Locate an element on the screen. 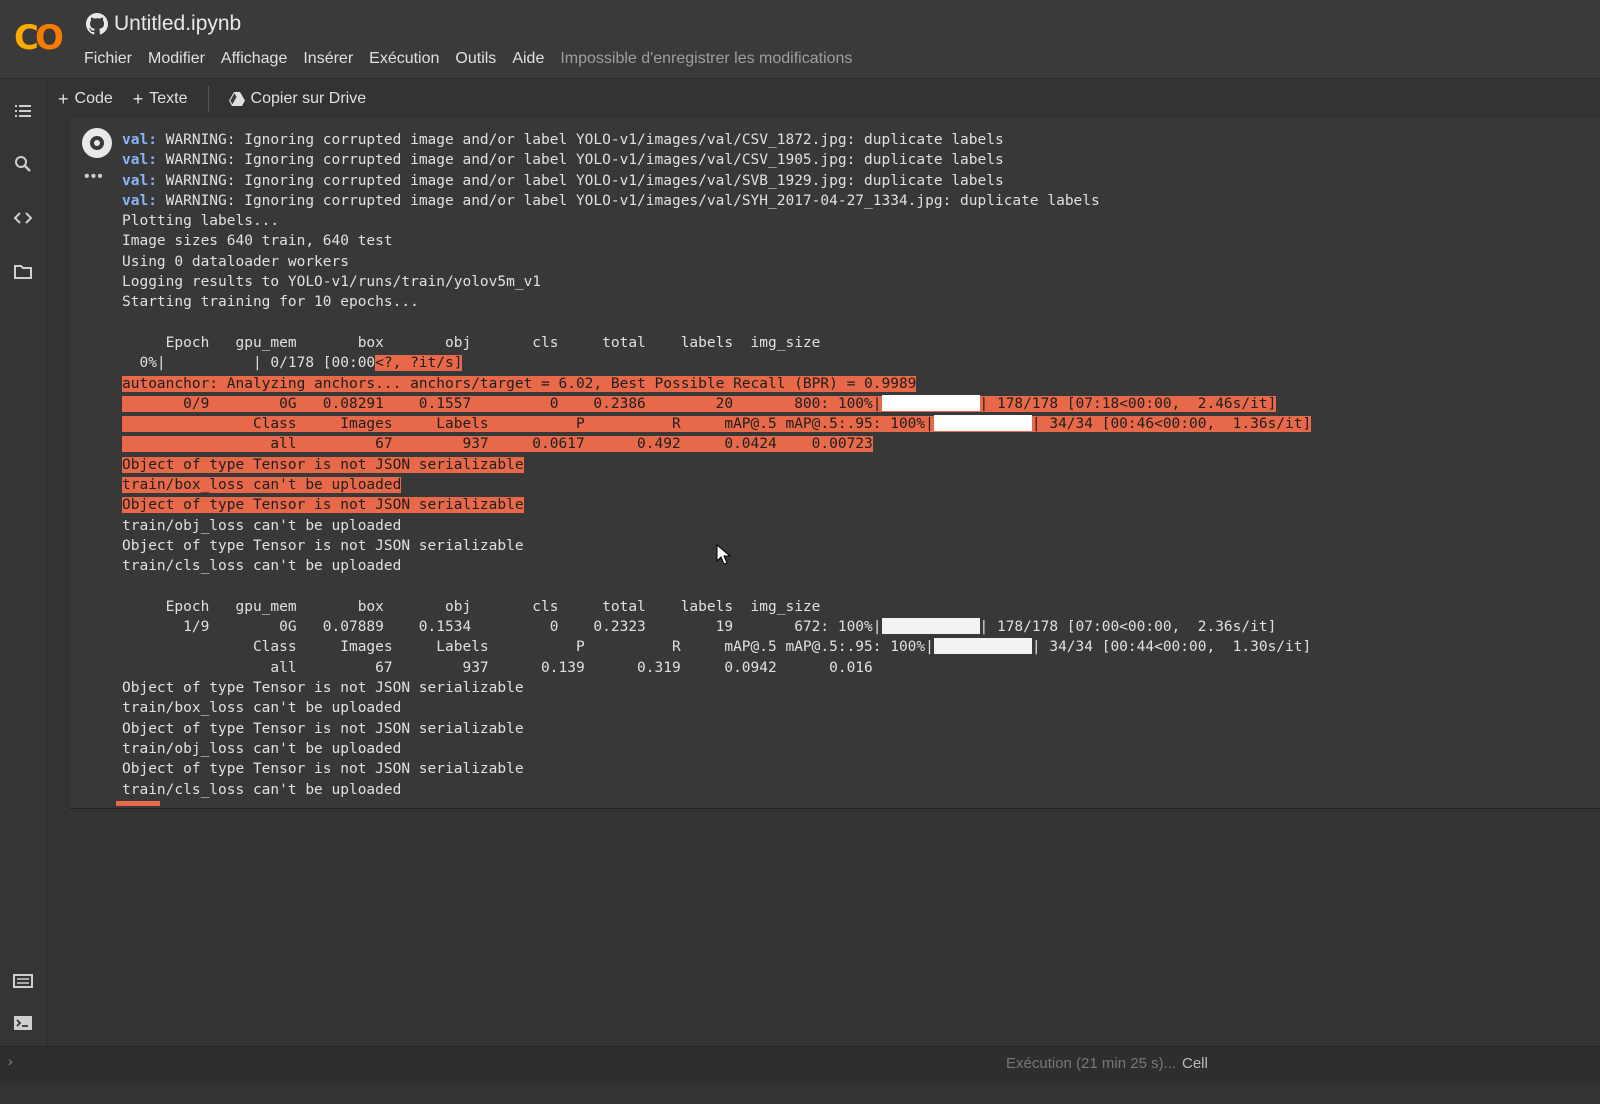  notebook-title-area: Untitled.ipynb is located at coordinates (163, 24).